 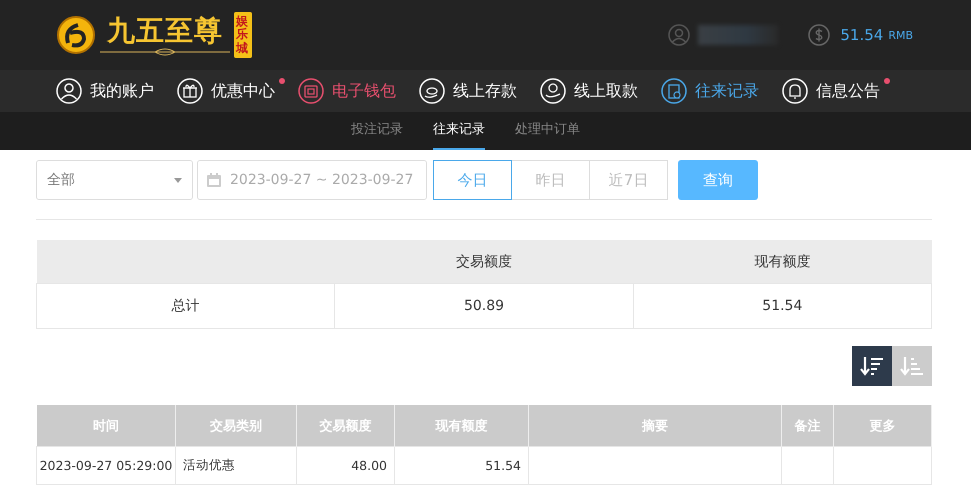 I want to click on table-cell: 50.89, so click(x=484, y=306).